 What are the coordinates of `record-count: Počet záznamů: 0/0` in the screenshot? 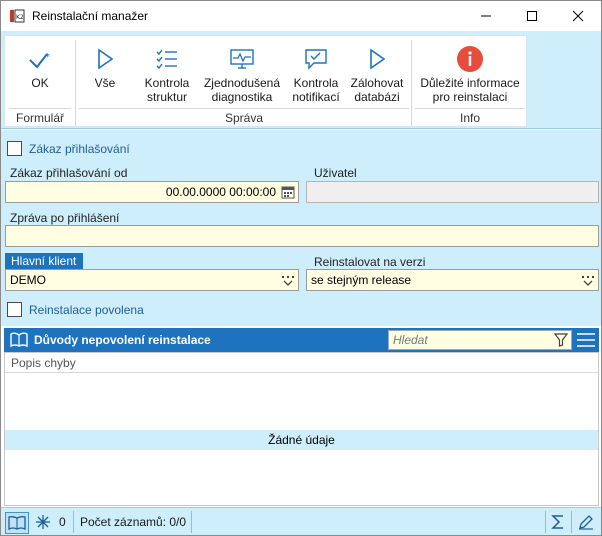 It's located at (133, 522).